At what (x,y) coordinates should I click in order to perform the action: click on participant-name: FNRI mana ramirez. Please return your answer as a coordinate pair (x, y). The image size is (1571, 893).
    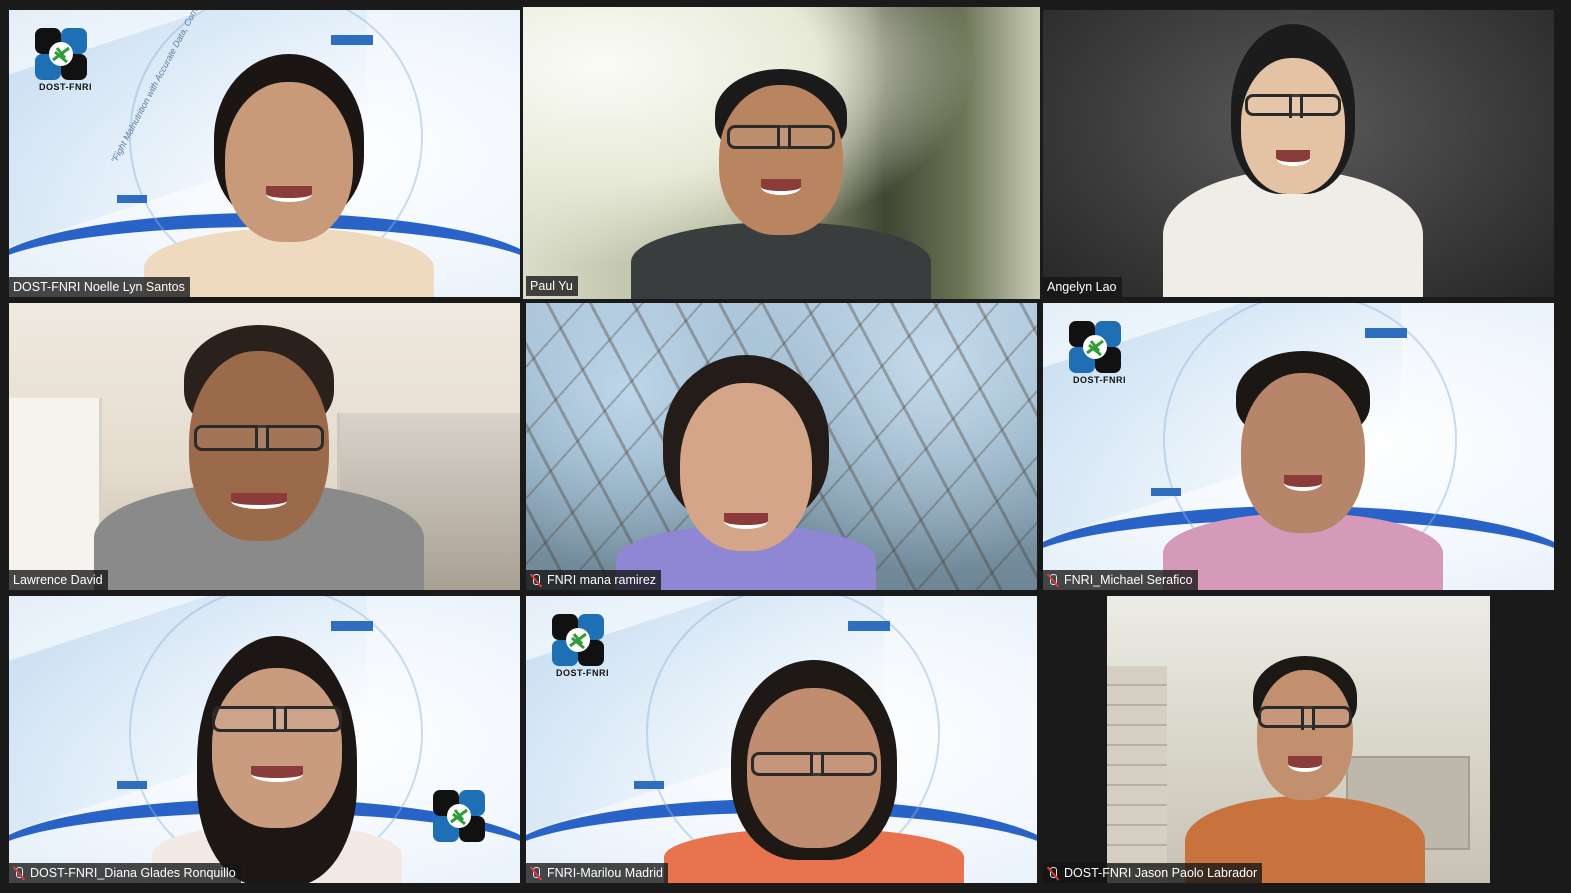
    Looking at the image, I should click on (602, 580).